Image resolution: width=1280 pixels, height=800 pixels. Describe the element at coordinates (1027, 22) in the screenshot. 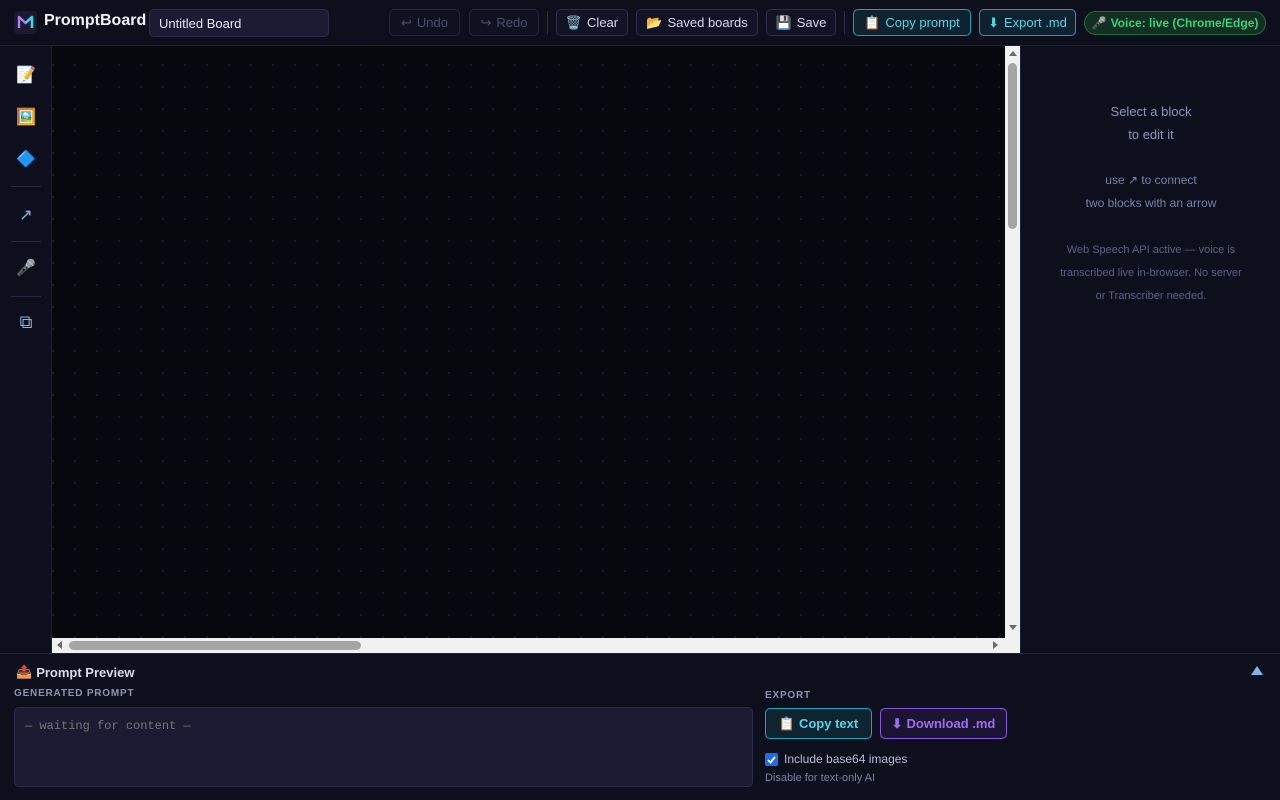

I see `export-md-button: ⬇ Export .md` at that location.